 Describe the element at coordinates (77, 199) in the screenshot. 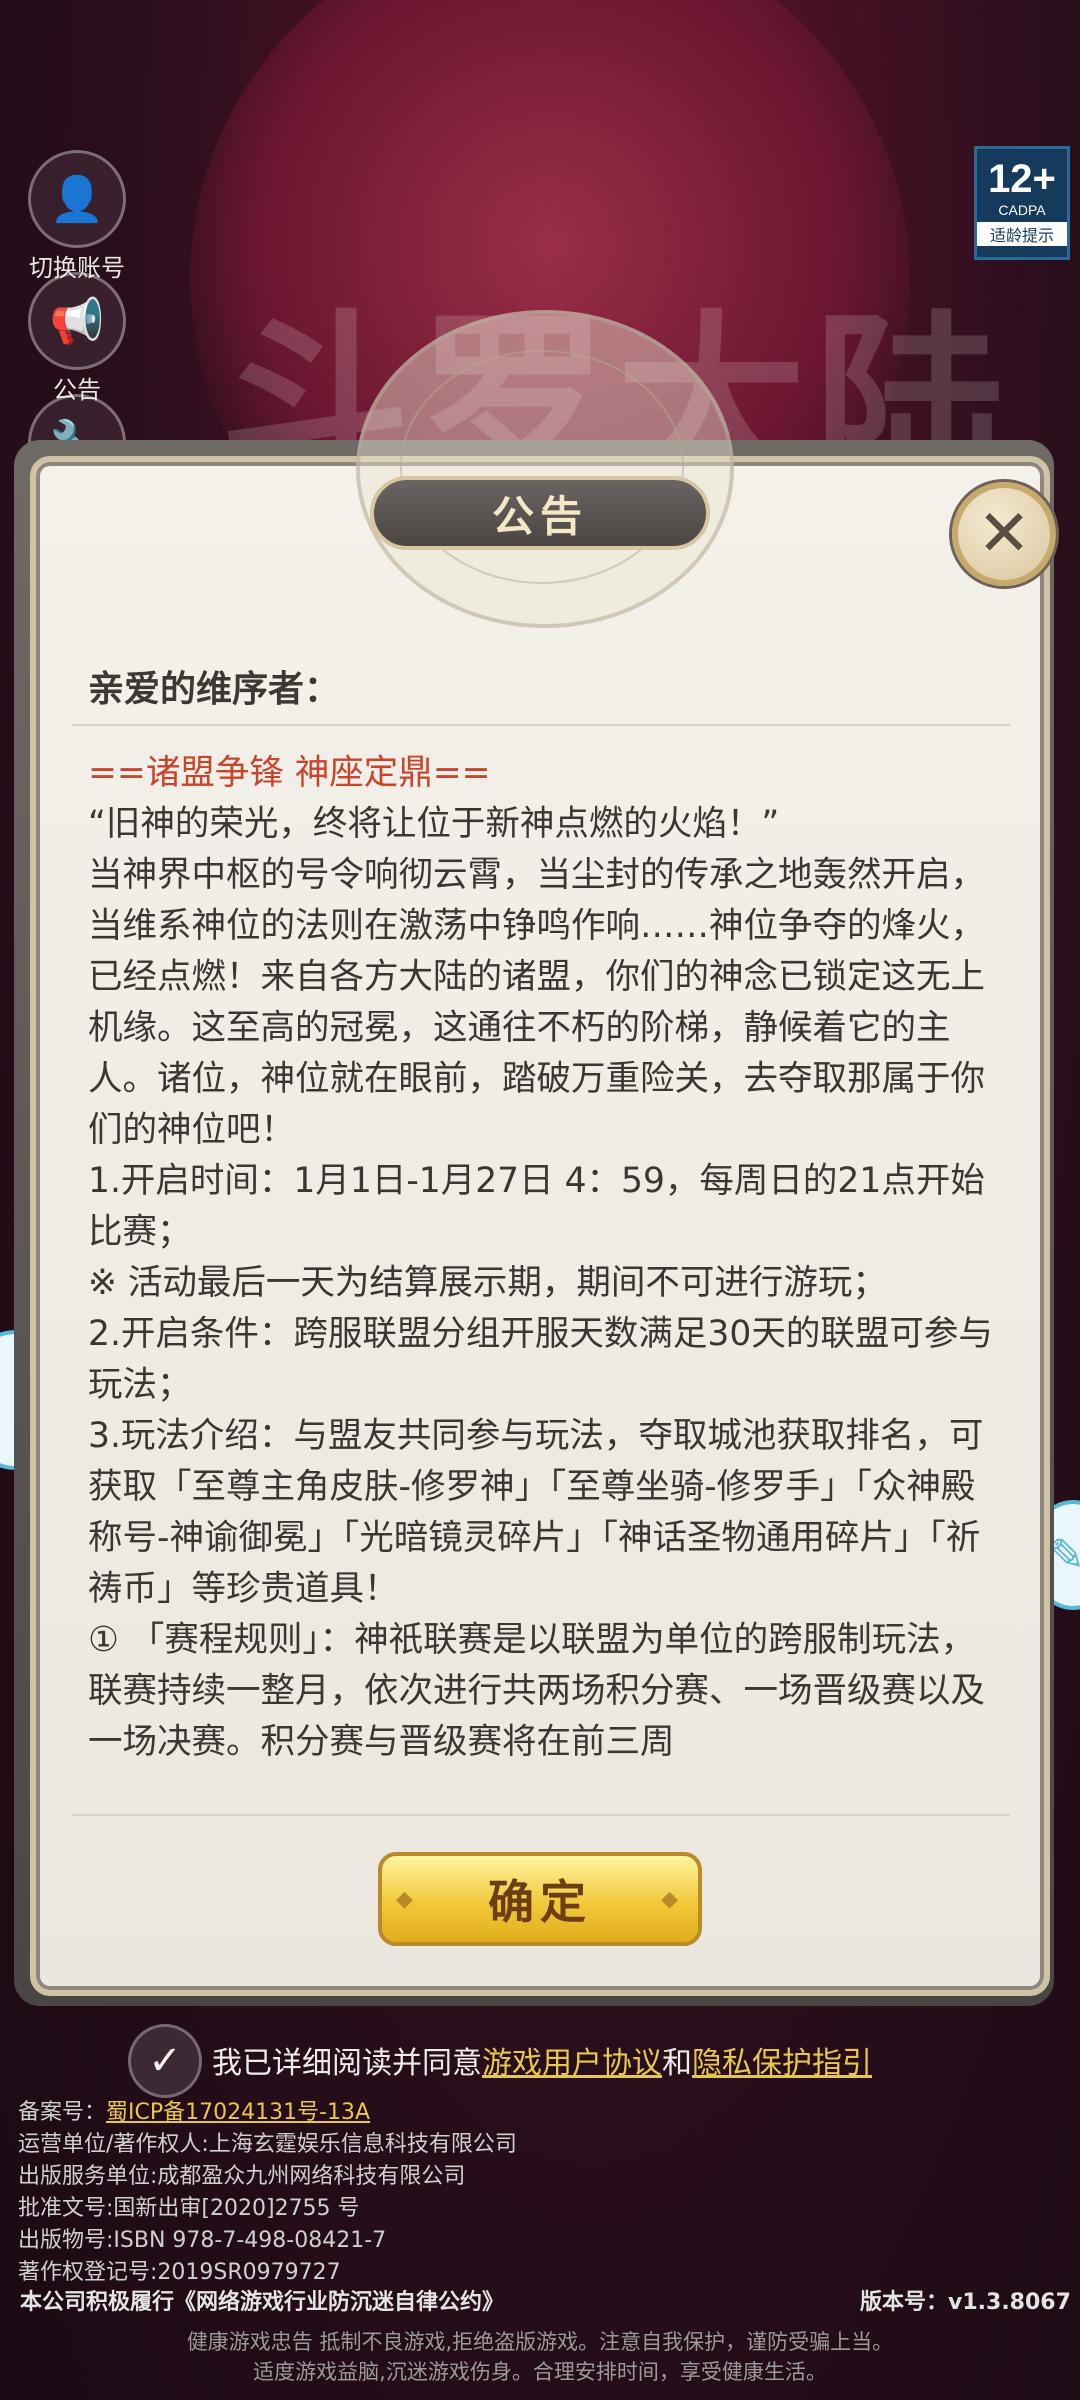

I see `user-switch-icon: 👤` at that location.